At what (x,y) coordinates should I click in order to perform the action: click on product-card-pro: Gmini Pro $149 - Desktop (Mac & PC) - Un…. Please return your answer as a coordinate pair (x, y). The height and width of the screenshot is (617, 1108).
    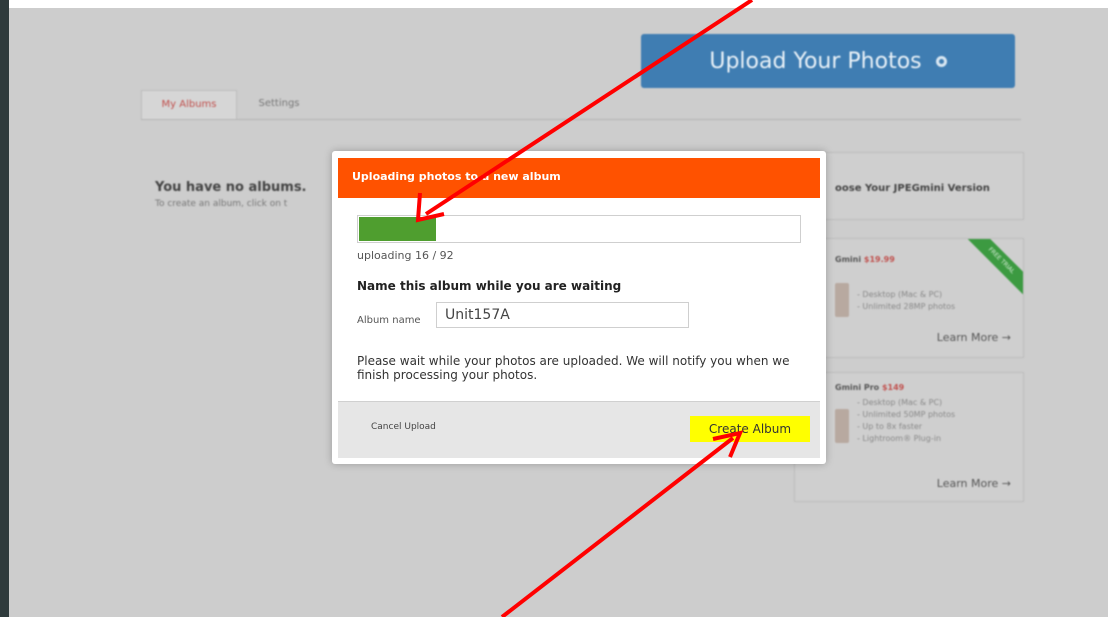
    Looking at the image, I should click on (909, 437).